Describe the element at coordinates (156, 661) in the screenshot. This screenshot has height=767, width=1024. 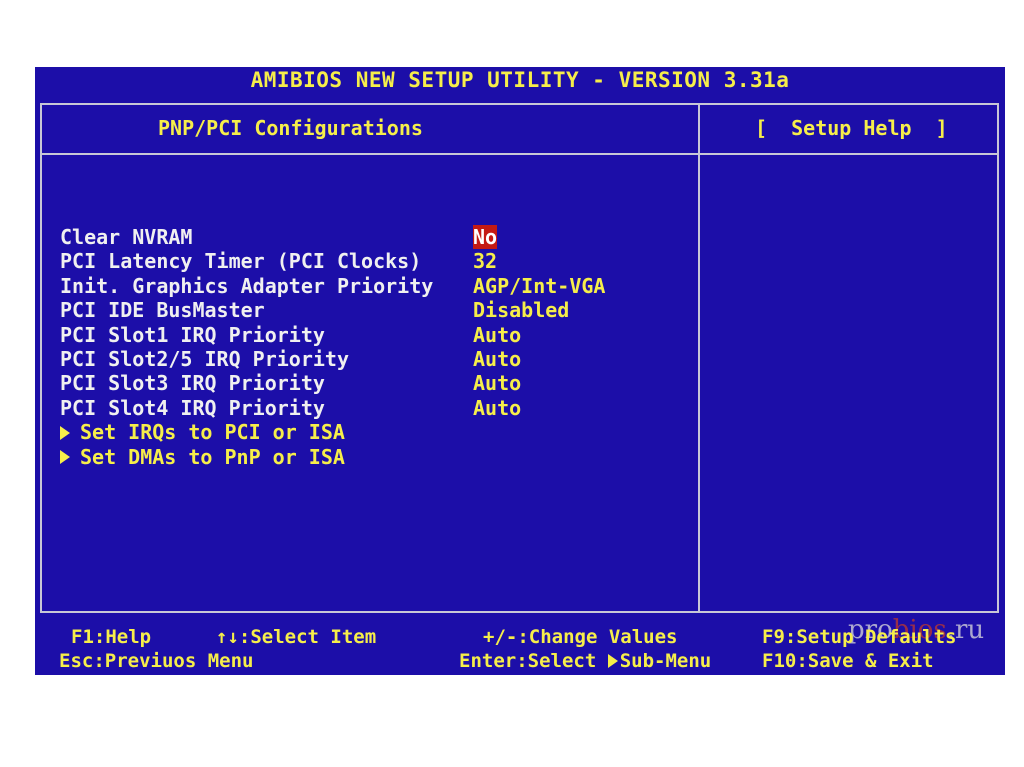
I see `footer-esc-key: Esc:Previuos Menu` at that location.